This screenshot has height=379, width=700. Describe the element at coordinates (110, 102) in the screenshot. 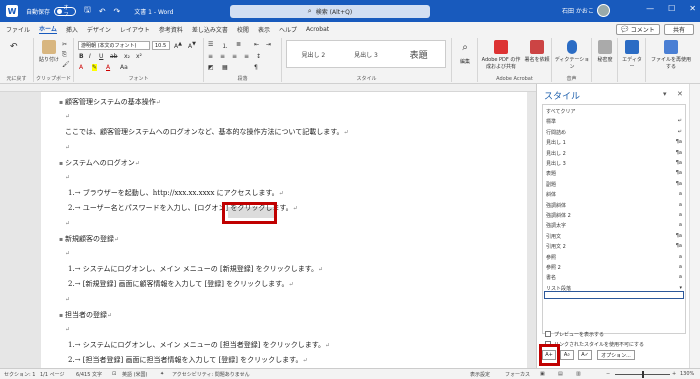

I see `heading-paragraph: ▪ 顧客管理システムの基本操作↵` at that location.